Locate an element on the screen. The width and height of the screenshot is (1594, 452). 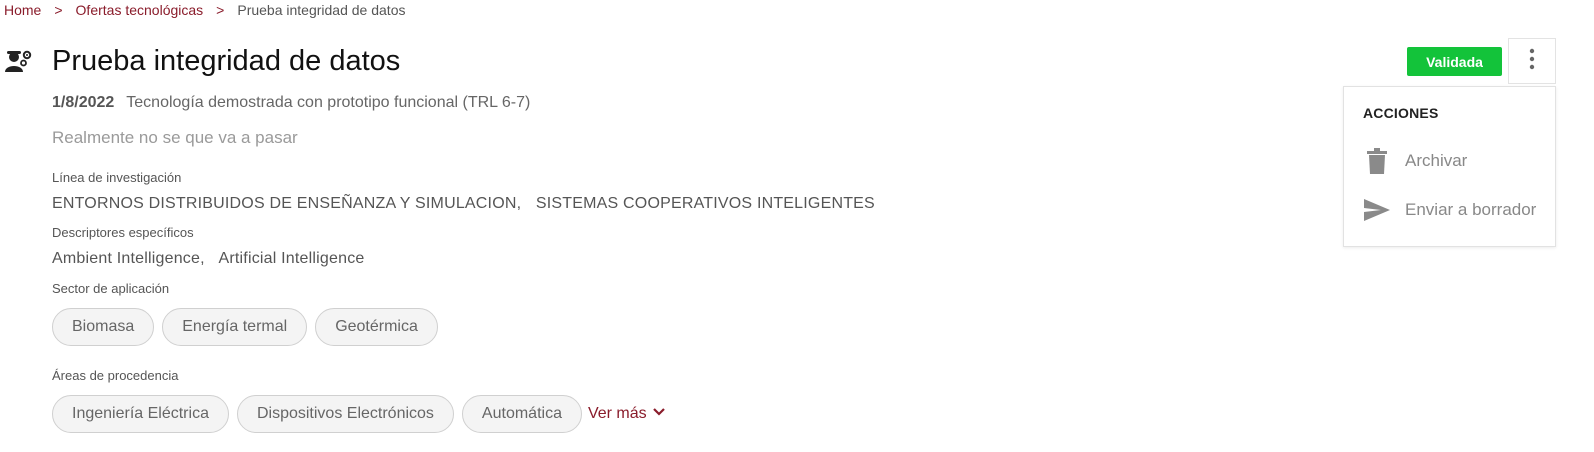
research-line-item: SISTEMAS COOPERATIVOS INTELIGENTES is located at coordinates (705, 203).